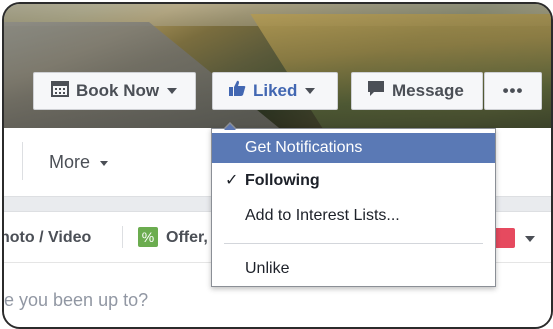 The height and width of the screenshot is (329, 553). Describe the element at coordinates (76, 300) in the screenshot. I see `composer-placeholder: re you been up to?` at that location.